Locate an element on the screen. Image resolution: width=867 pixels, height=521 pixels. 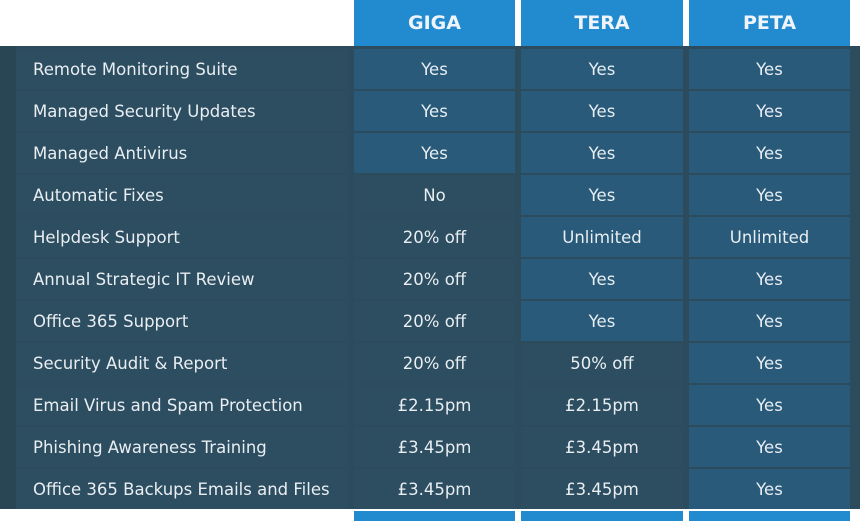
table-row: Office 365 Support 20% off Yes Yes is located at coordinates (433, 321).